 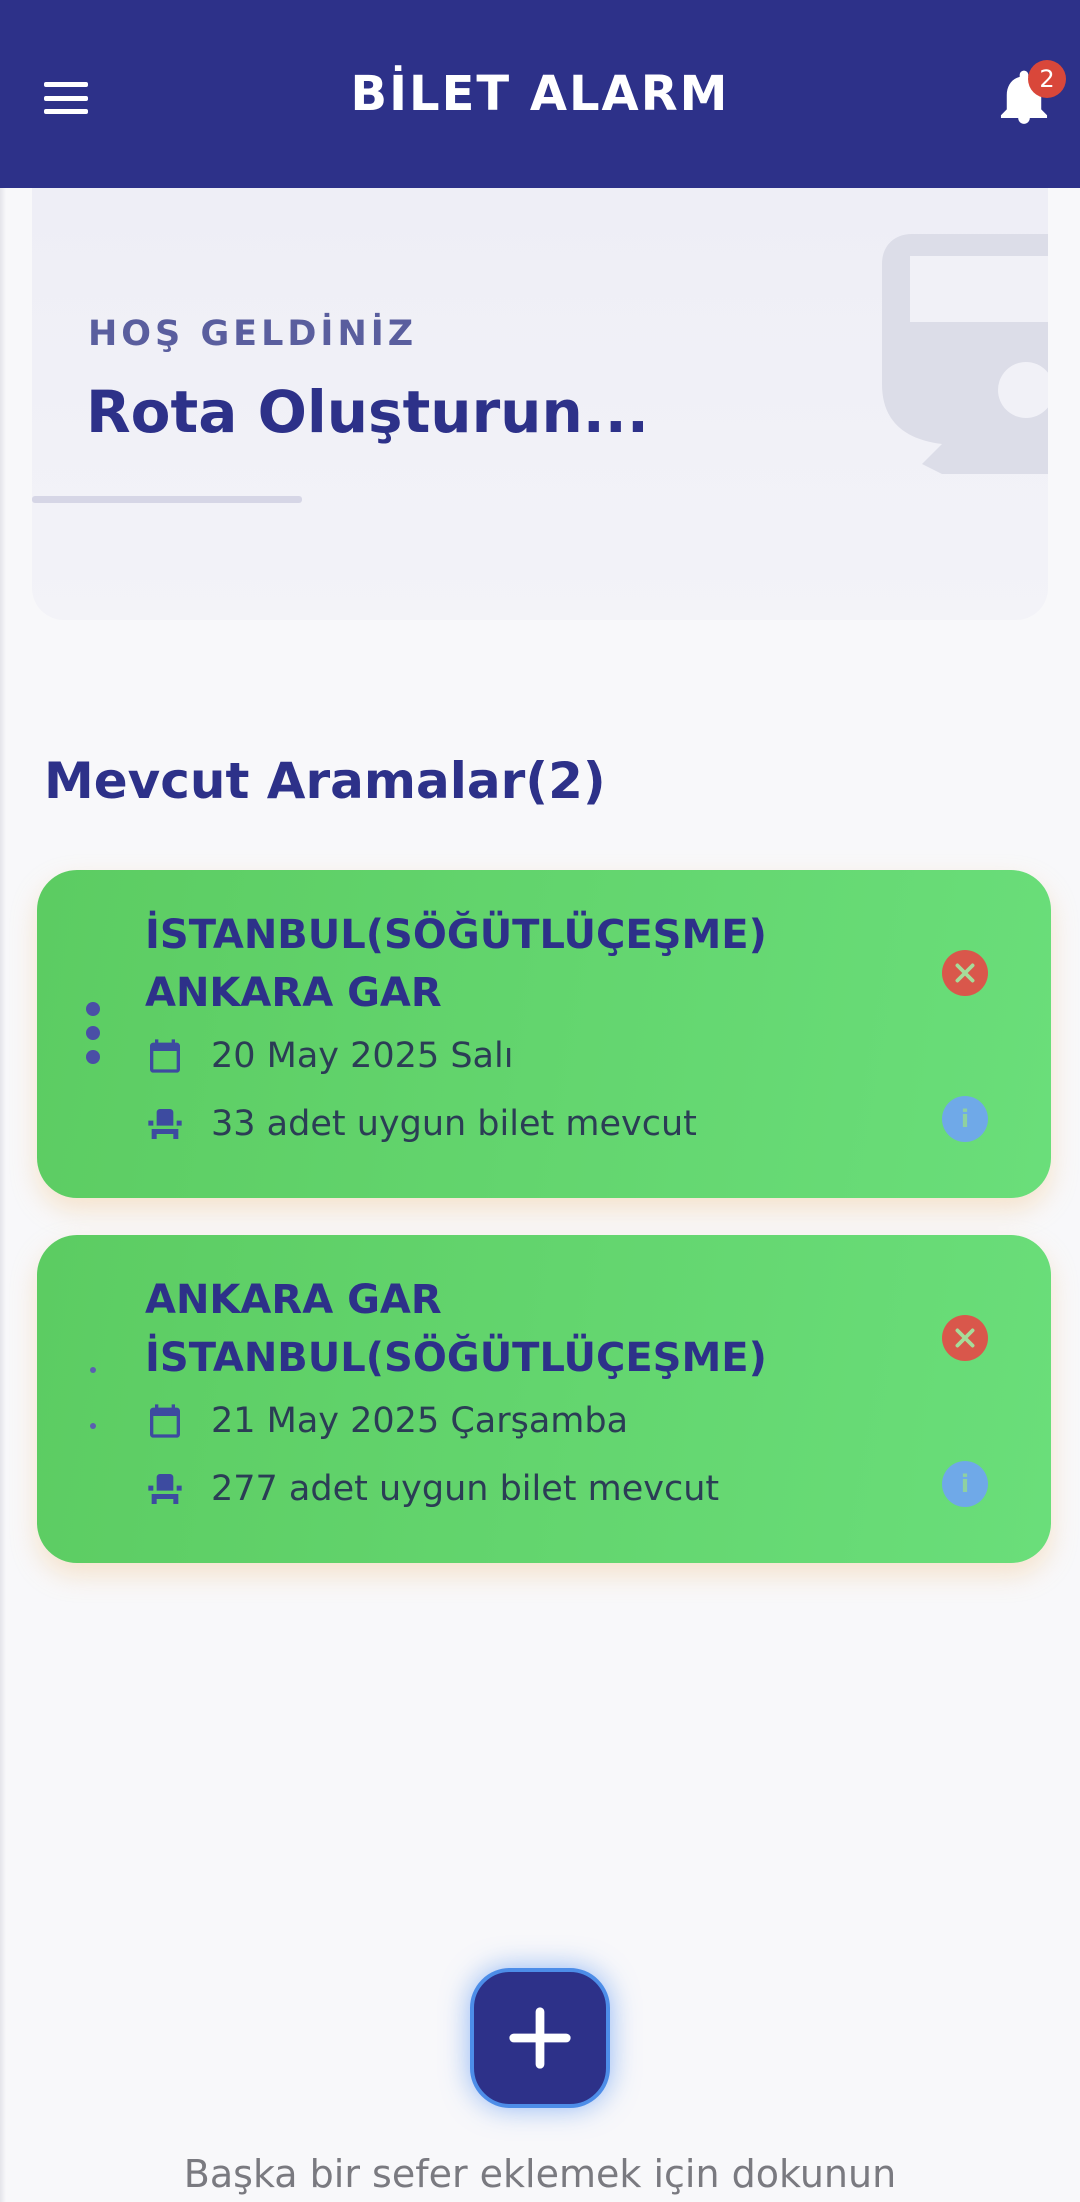 I want to click on travel-date: 21 May 2025 Çarşamba, so click(x=420, y=1421).